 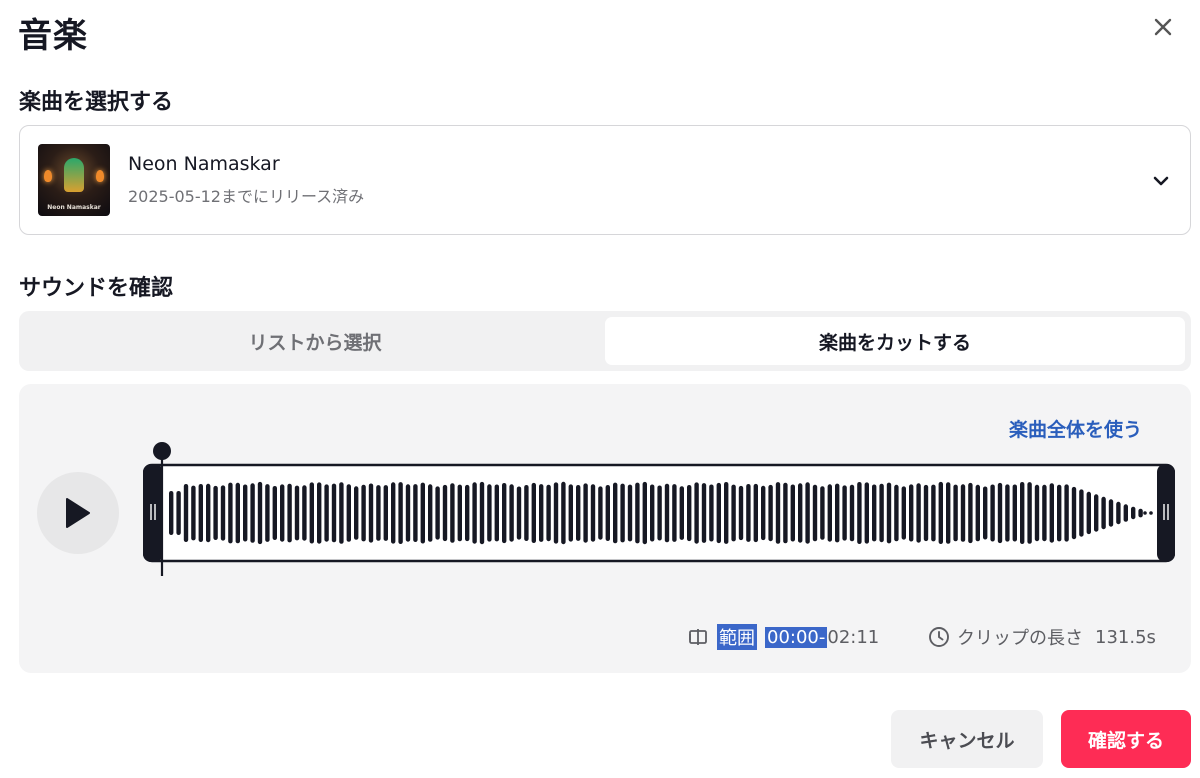 What do you see at coordinates (967, 739) in the screenshot?
I see `cancel-button: キャンセル` at bounding box center [967, 739].